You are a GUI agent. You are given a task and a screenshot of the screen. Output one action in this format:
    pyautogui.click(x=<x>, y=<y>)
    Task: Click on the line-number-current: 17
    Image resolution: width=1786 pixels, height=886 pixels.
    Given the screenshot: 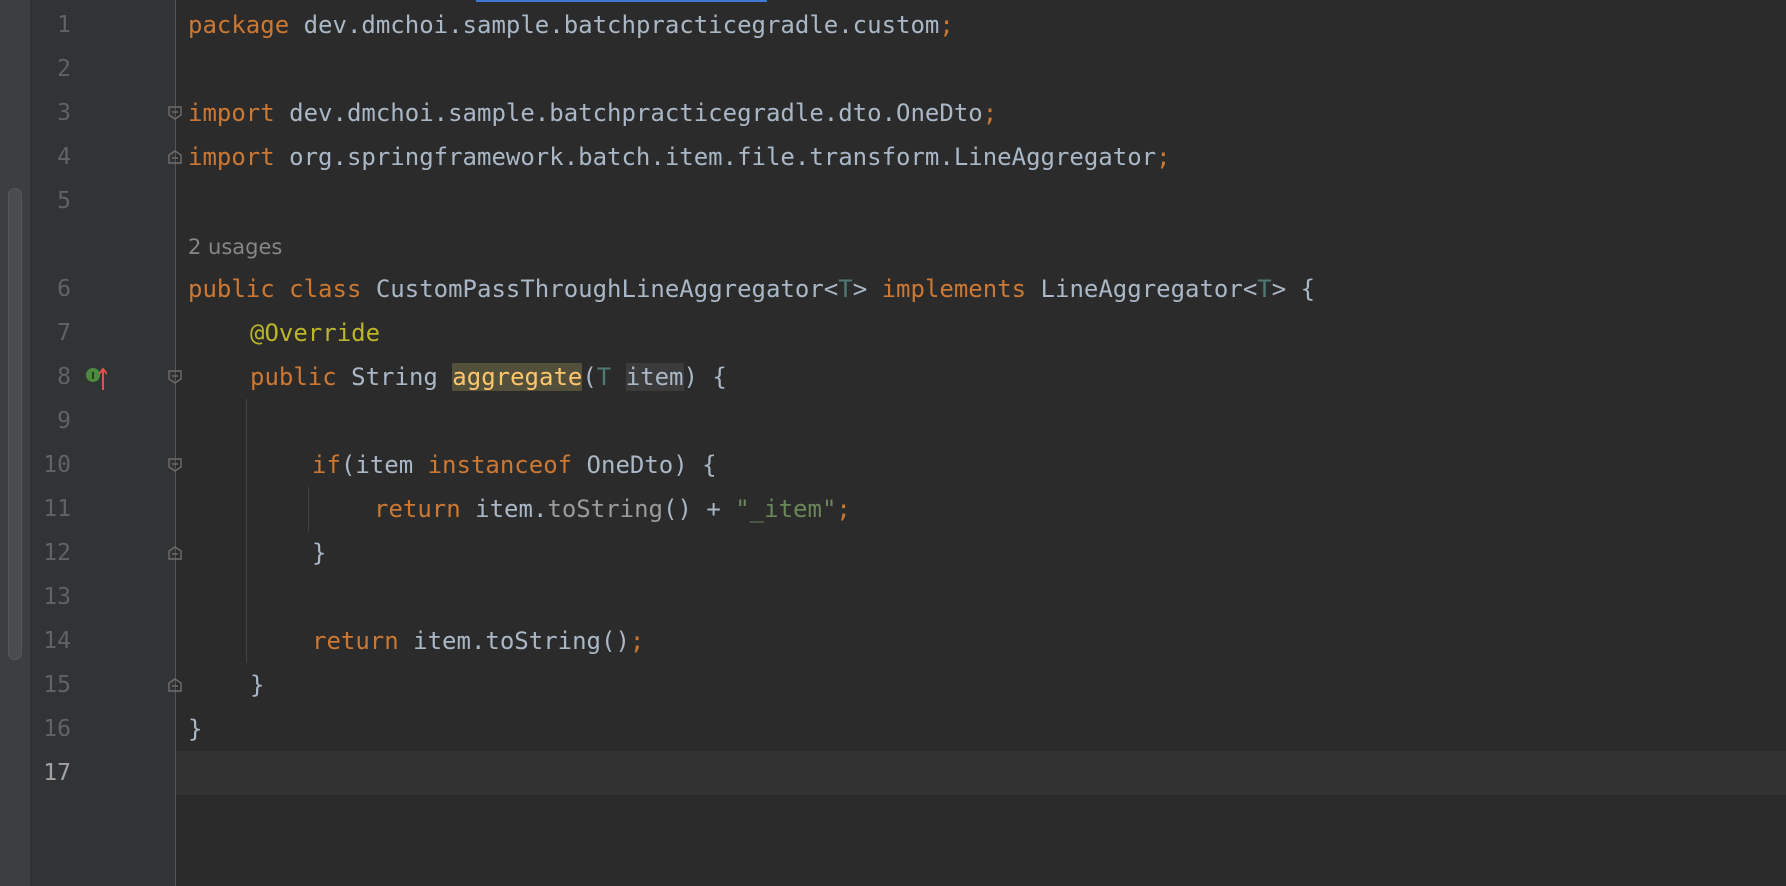 What is the action you would take?
    pyautogui.click(x=51, y=773)
    